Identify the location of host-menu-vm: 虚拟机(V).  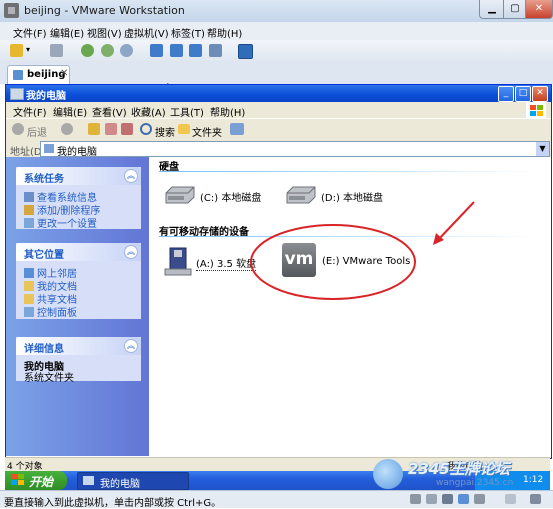
(146, 32).